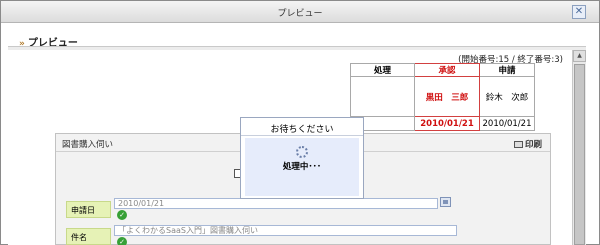 The image size is (600, 245). Describe the element at coordinates (507, 96) in the screenshot. I see `approval-name-apply: 鈴木 次郎` at that location.